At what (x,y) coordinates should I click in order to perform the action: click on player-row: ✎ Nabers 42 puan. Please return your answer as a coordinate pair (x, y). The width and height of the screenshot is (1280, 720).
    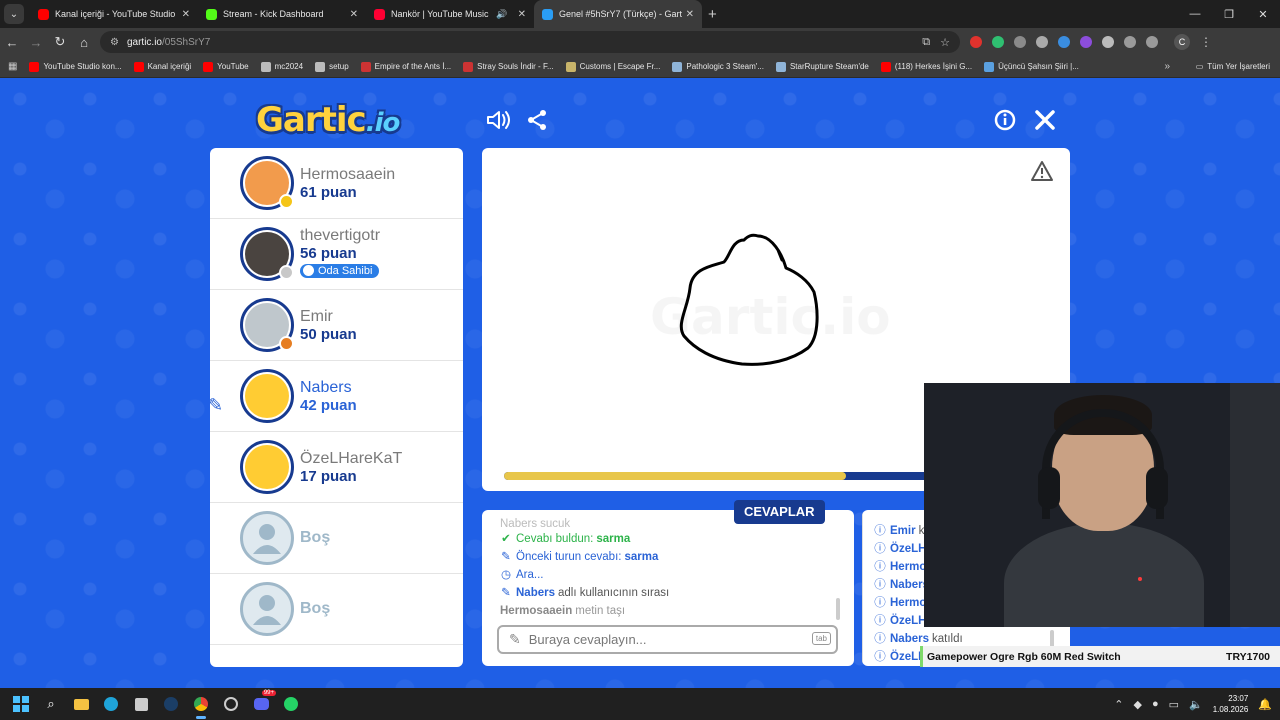
    Looking at the image, I should click on (336, 396).